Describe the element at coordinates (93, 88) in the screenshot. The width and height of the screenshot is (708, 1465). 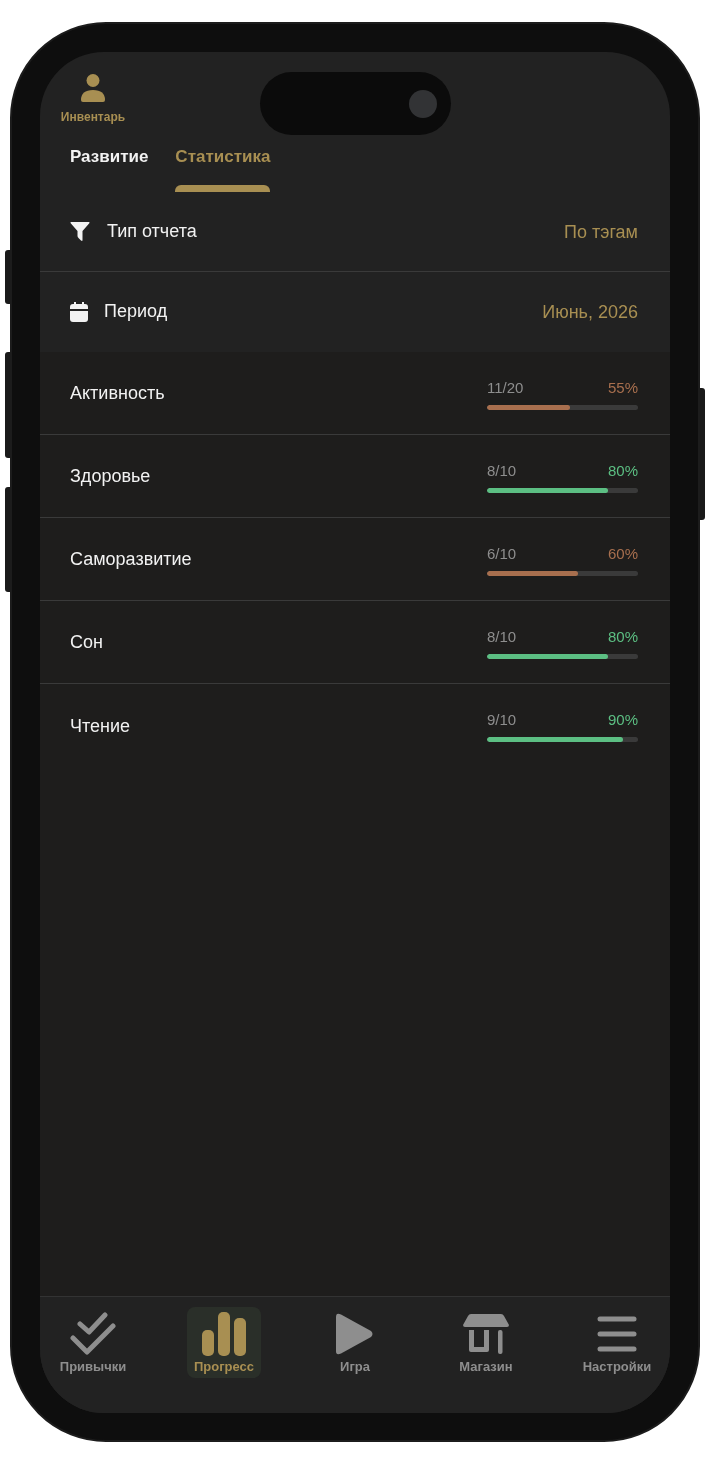
I see `person-icon` at that location.